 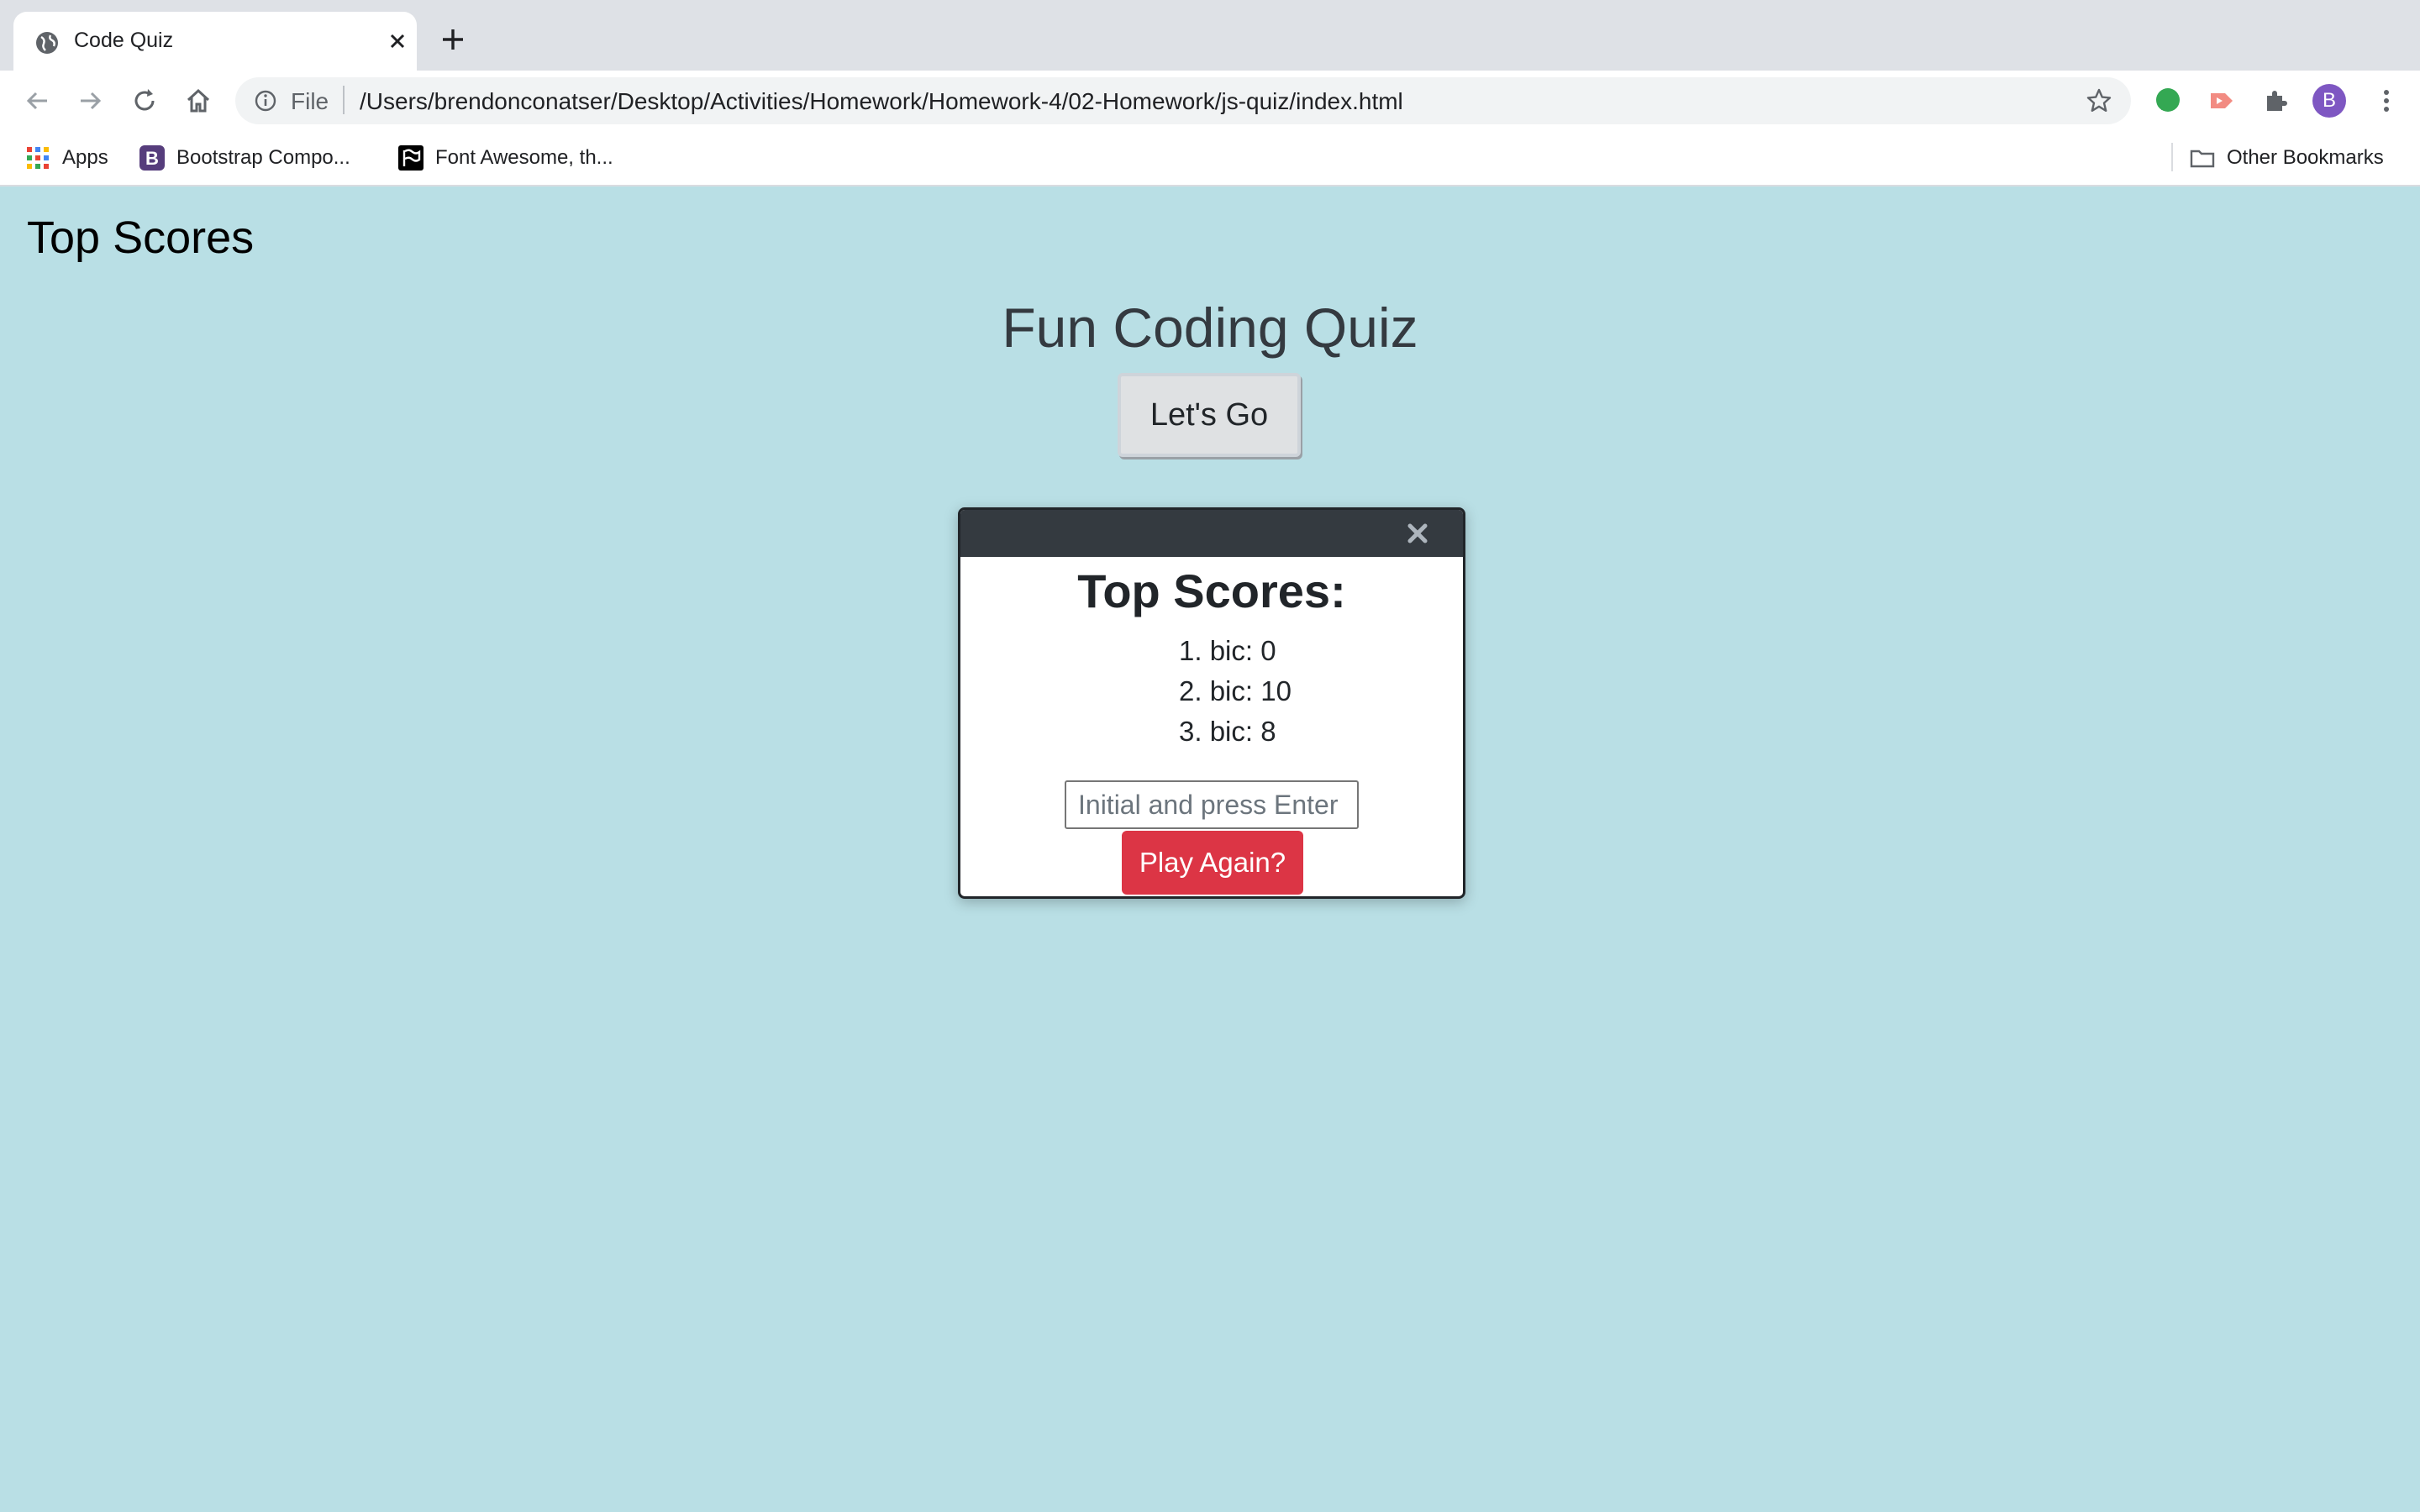 What do you see at coordinates (2168, 101) in the screenshot?
I see `green-extension-icon` at bounding box center [2168, 101].